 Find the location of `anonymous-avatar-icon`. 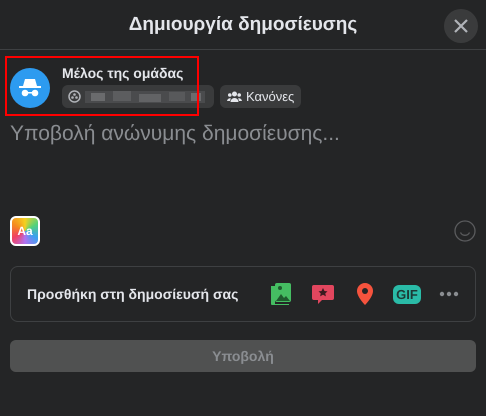

anonymous-avatar-icon is located at coordinates (30, 88).